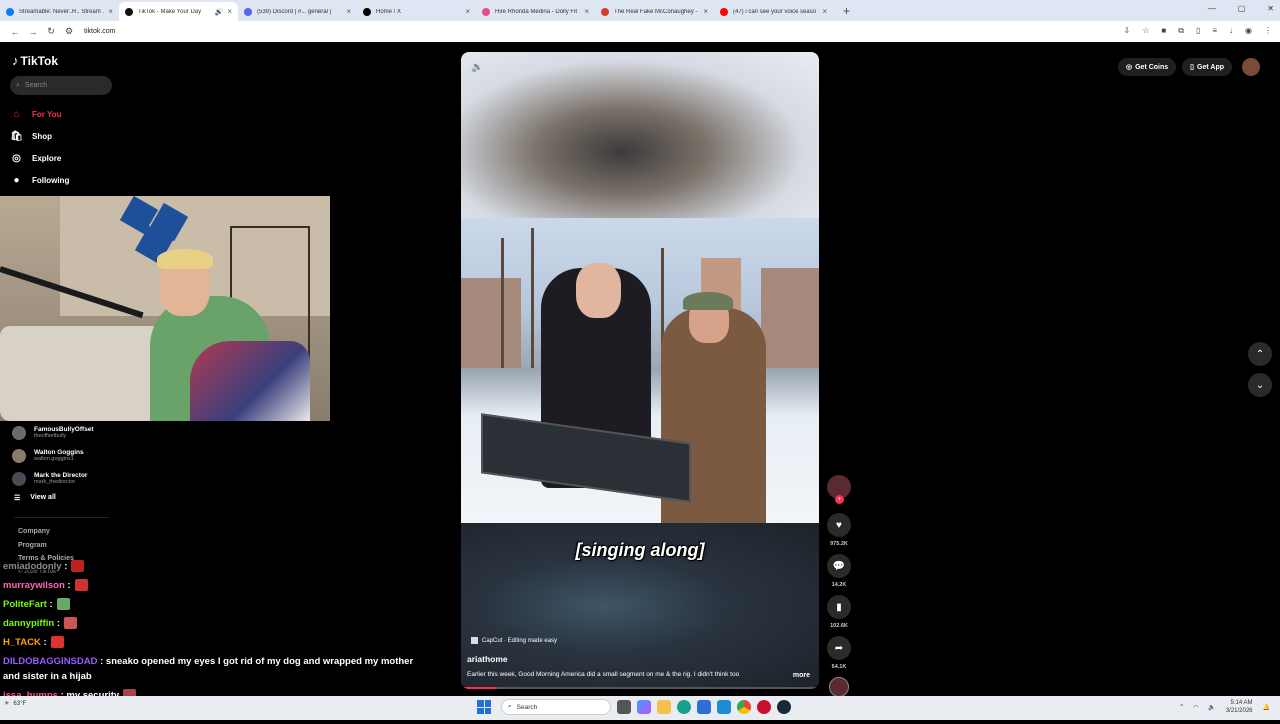 The width and height of the screenshot is (1280, 724). I want to click on sidebar-item-shop: 🛍 Shop, so click(39, 136).